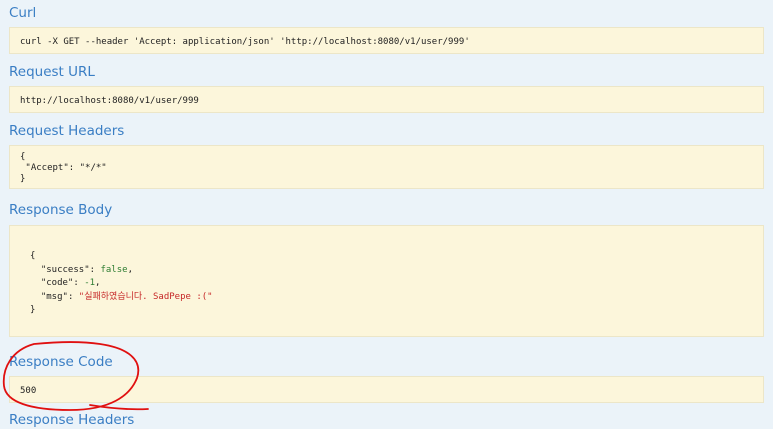 This screenshot has width=773, height=429. I want to click on curl-title: Curl, so click(23, 13).